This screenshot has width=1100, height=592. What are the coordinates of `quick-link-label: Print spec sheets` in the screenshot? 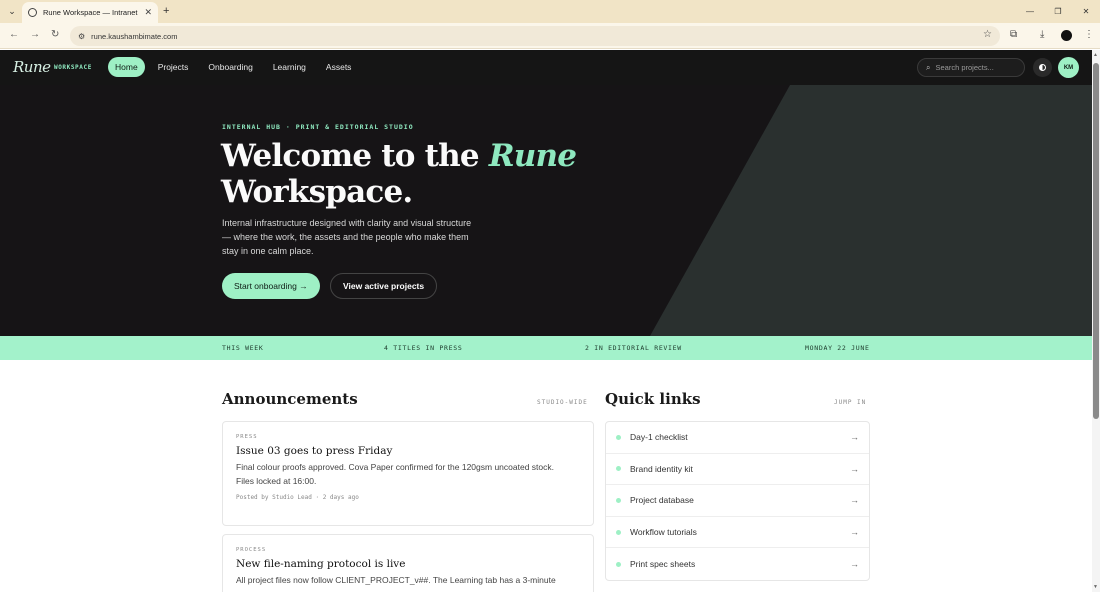 It's located at (663, 564).